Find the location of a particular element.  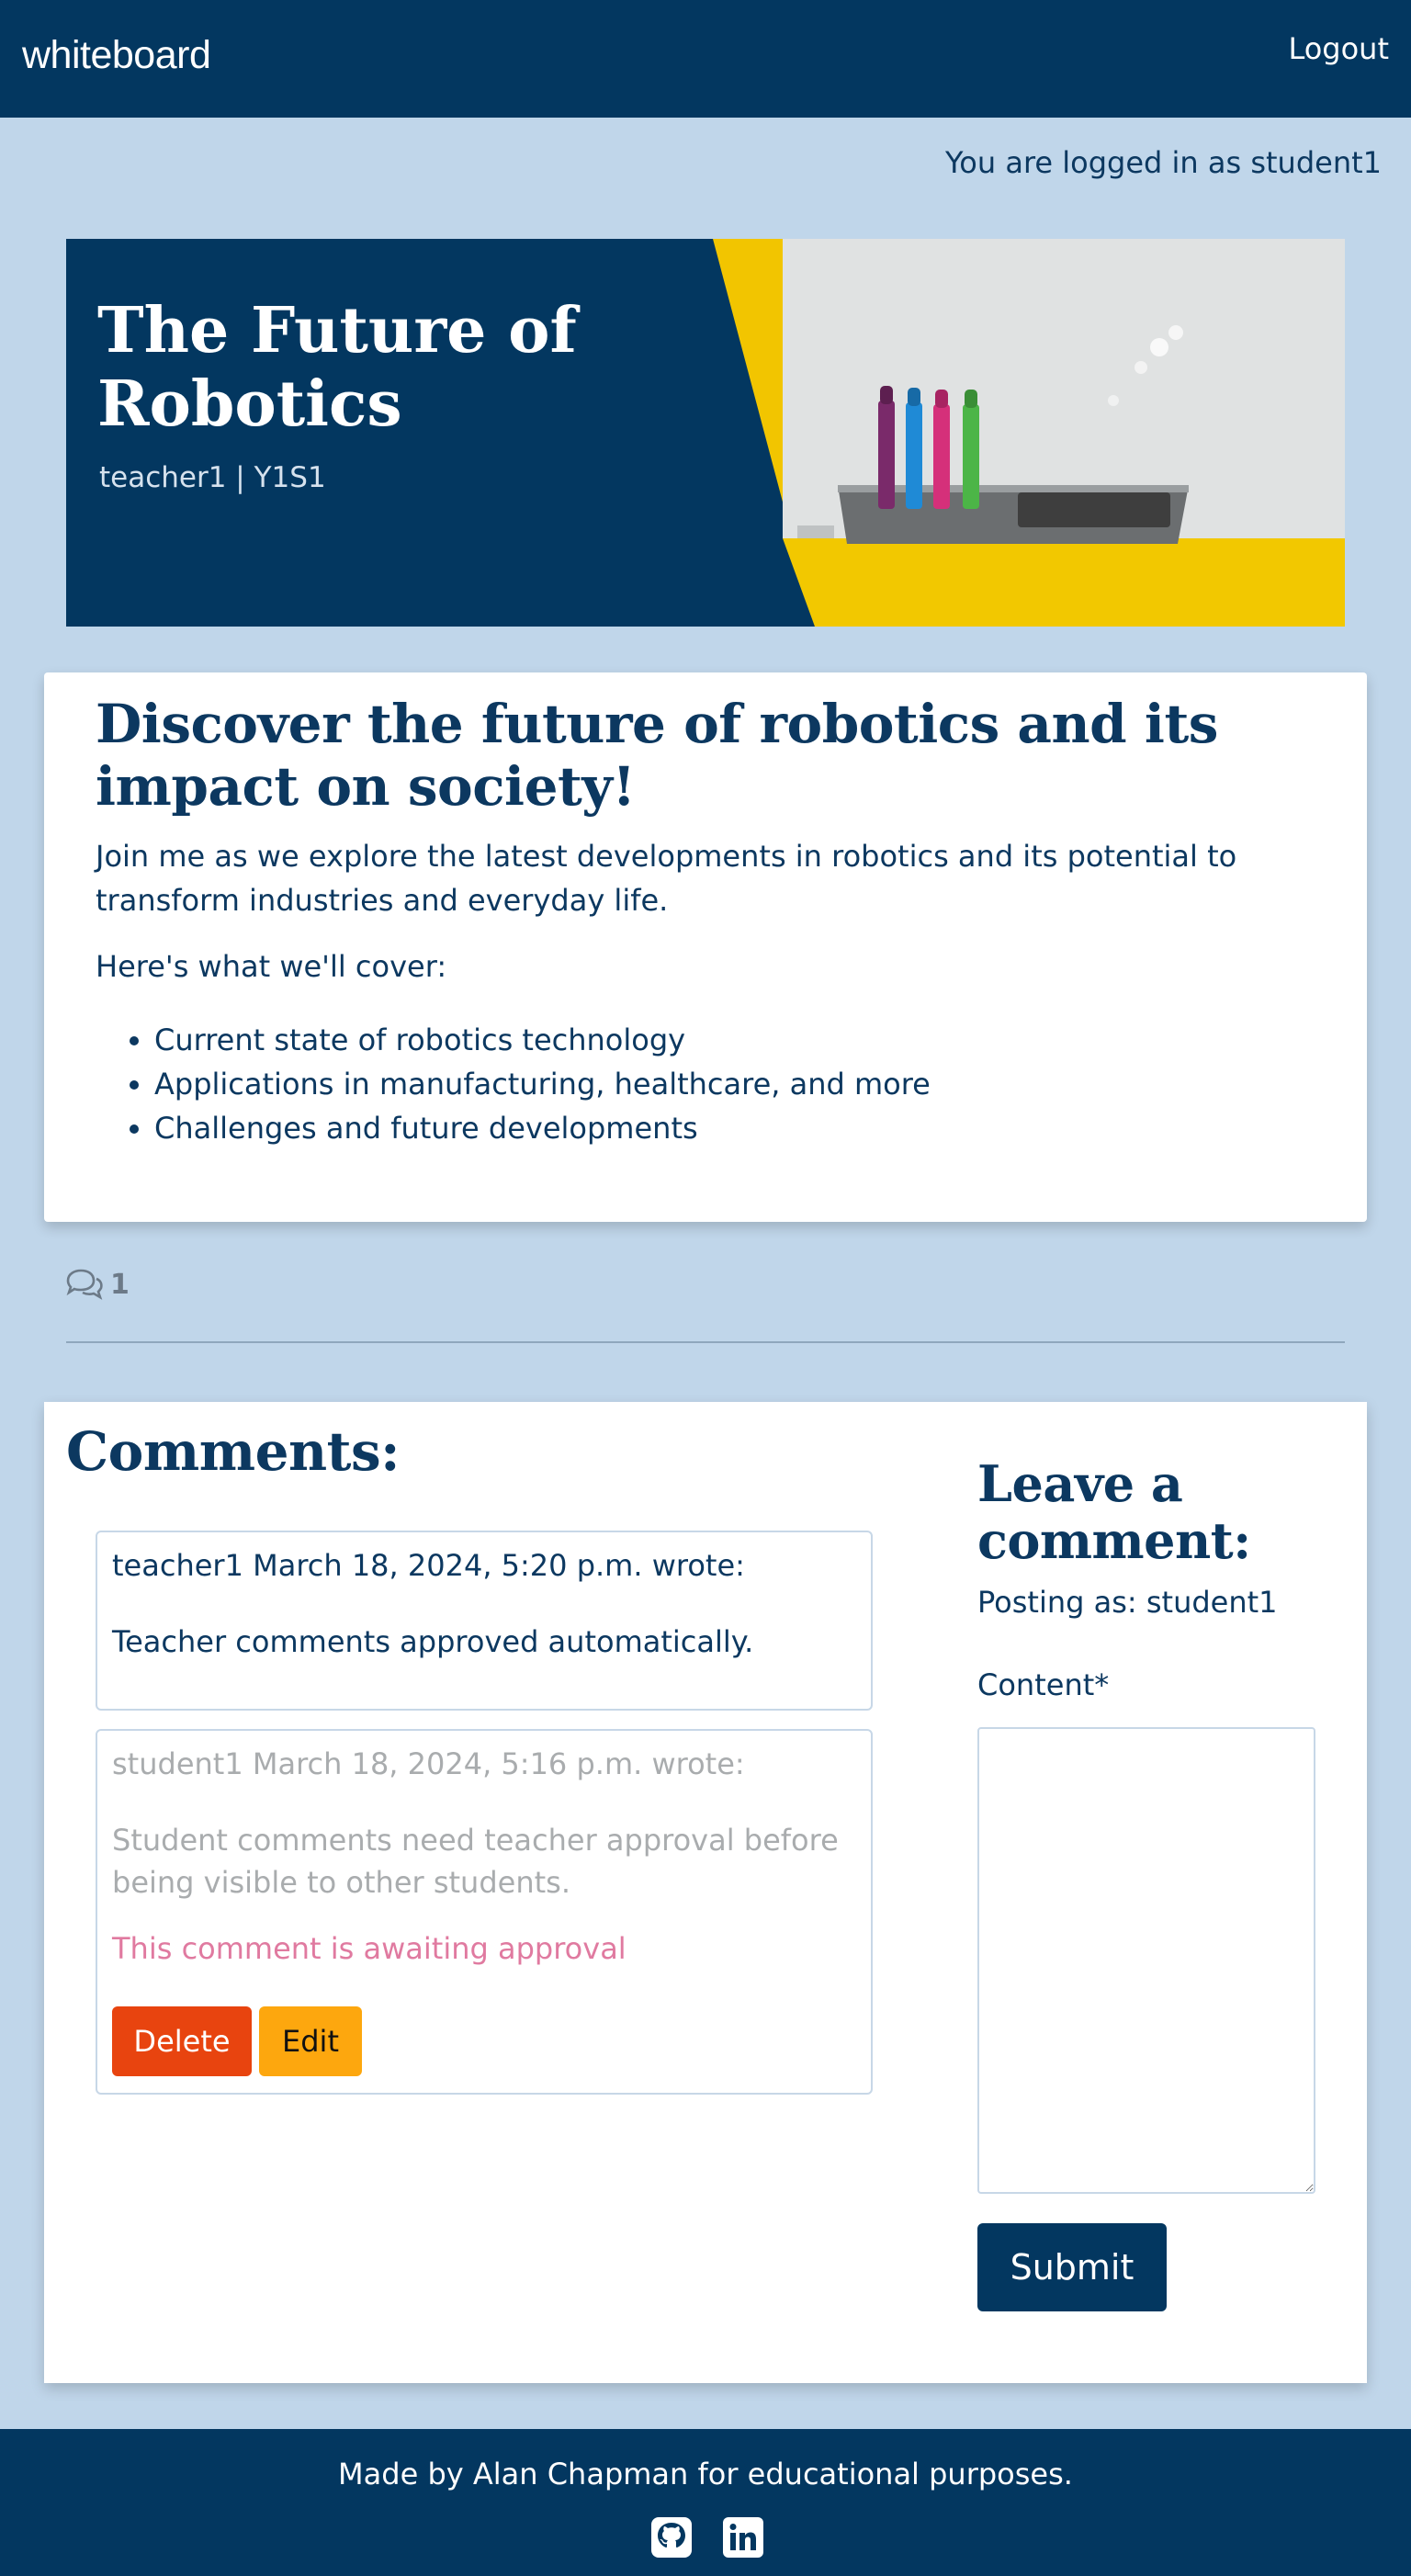

awaiting-approval-notice: This comment is awaiting approval is located at coordinates (369, 1949).